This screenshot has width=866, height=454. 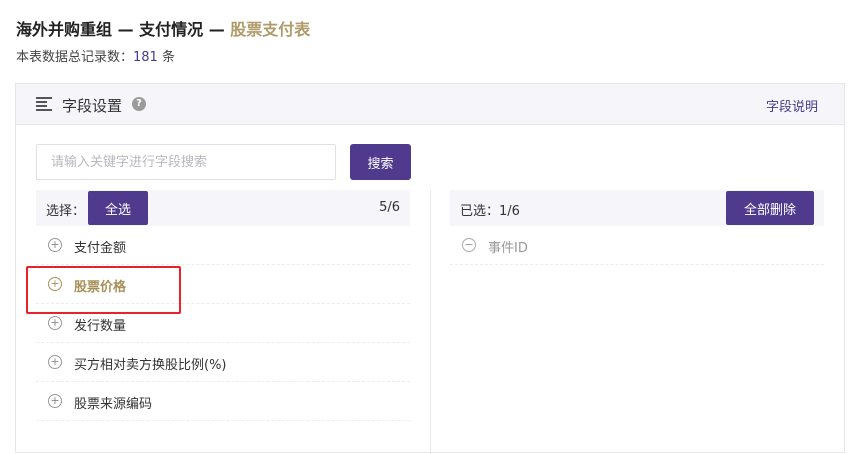 I want to click on field-label: 股票来源编码, so click(x=113, y=404).